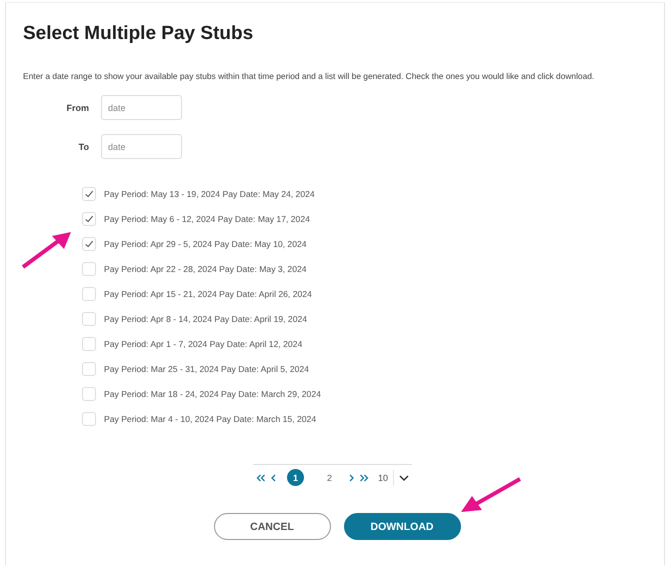  I want to click on pay-stub-label: Pay Period: Apr 1 - 7, 2024 Pay Date: April 12, 2024, so click(203, 344).